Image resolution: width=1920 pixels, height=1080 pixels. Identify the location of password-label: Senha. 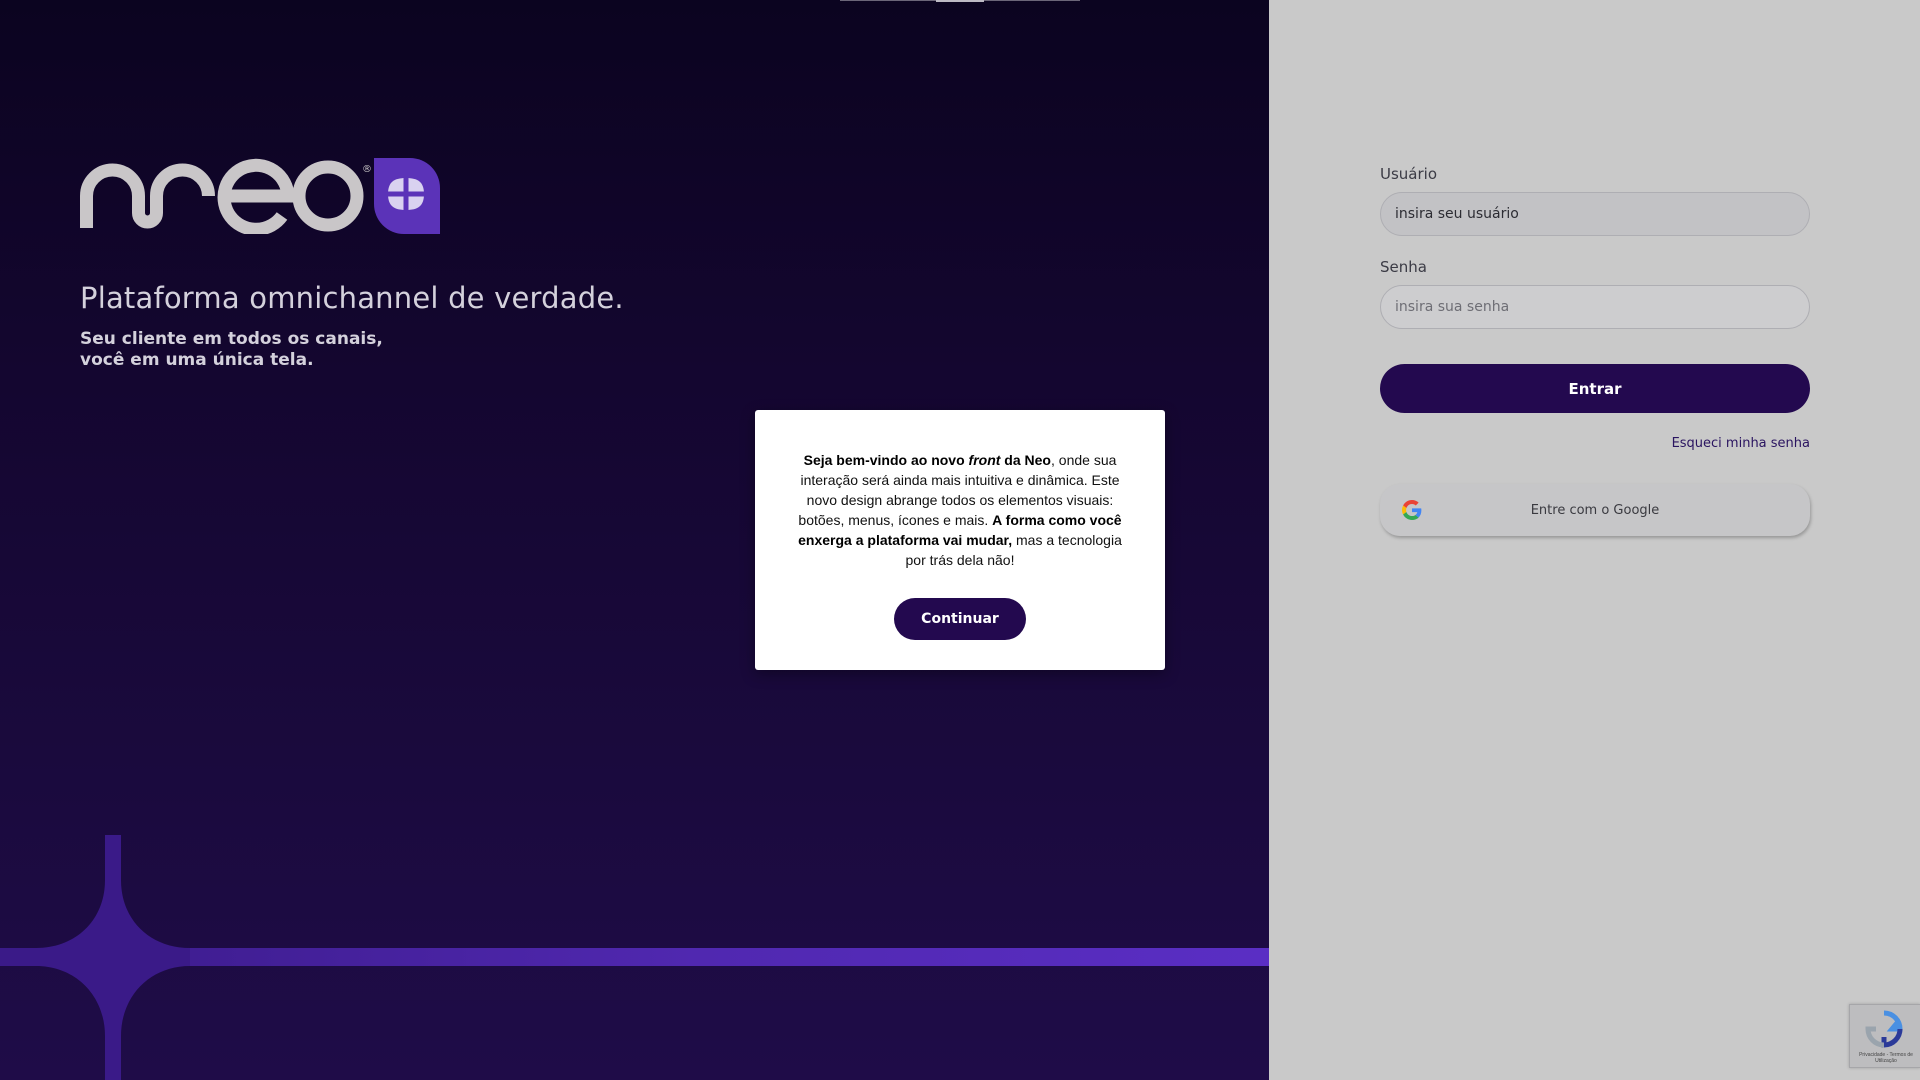
(1403, 267).